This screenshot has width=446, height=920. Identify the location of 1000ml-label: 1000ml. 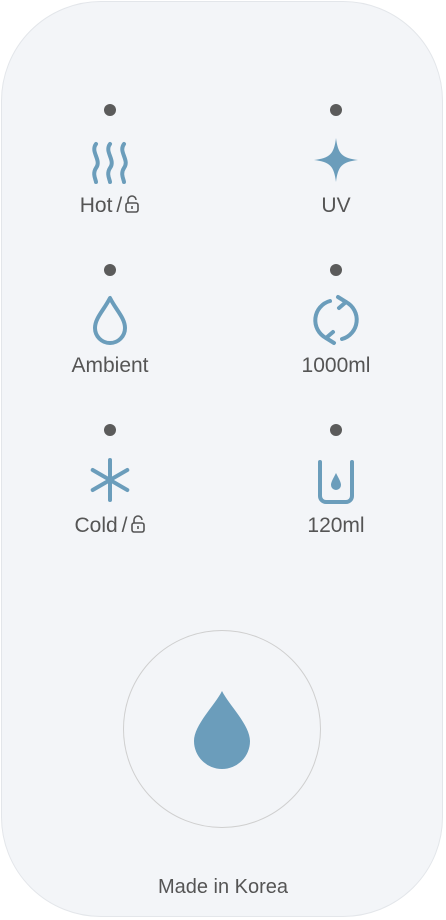
(336, 365).